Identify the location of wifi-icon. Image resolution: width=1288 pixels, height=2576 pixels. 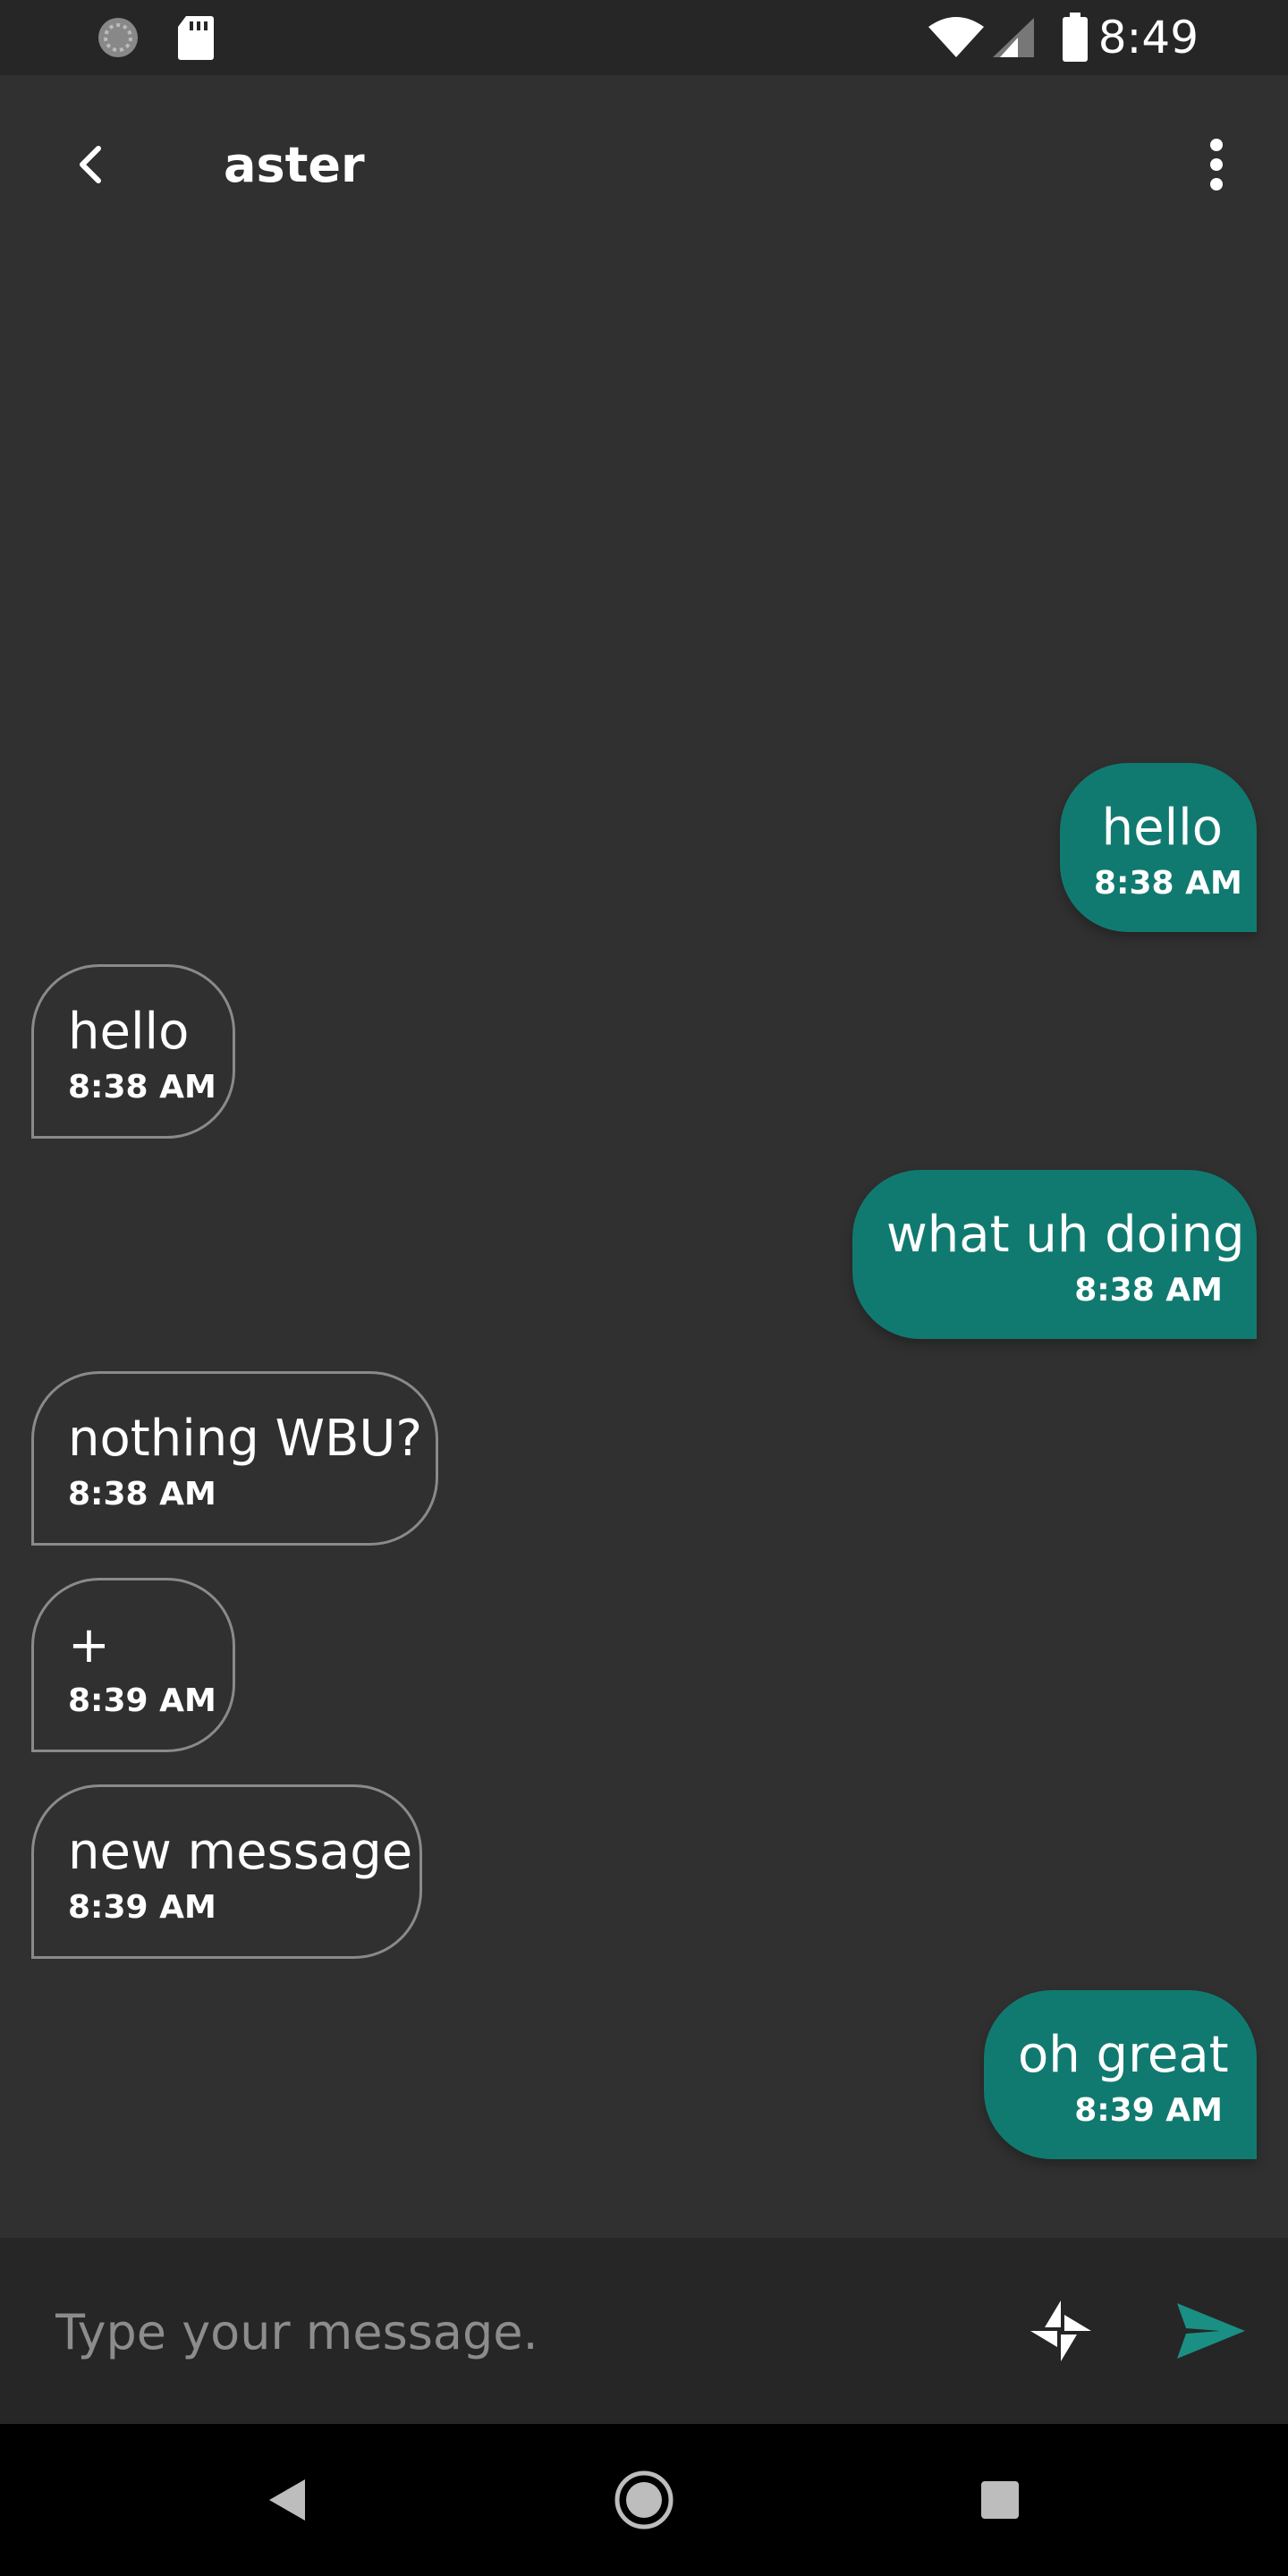
(956, 39).